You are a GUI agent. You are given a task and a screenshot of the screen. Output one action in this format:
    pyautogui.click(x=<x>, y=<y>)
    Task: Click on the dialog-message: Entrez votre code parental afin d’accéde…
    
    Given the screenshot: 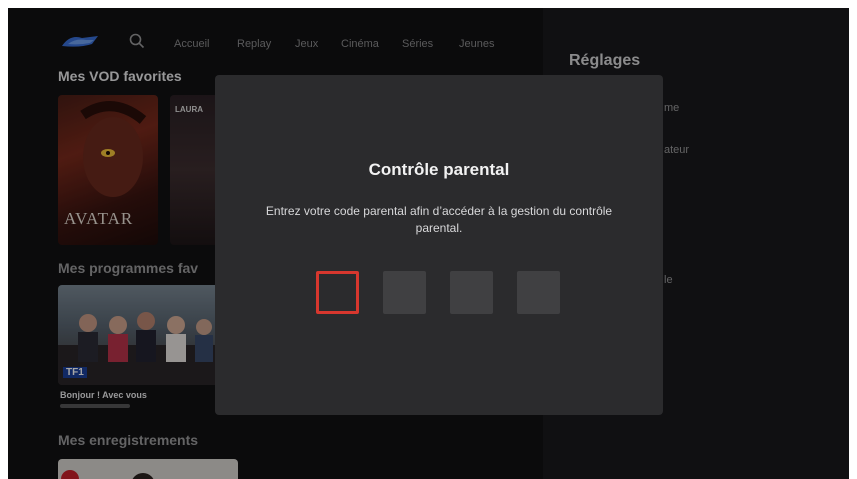 What is the action you would take?
    pyautogui.click(x=439, y=219)
    